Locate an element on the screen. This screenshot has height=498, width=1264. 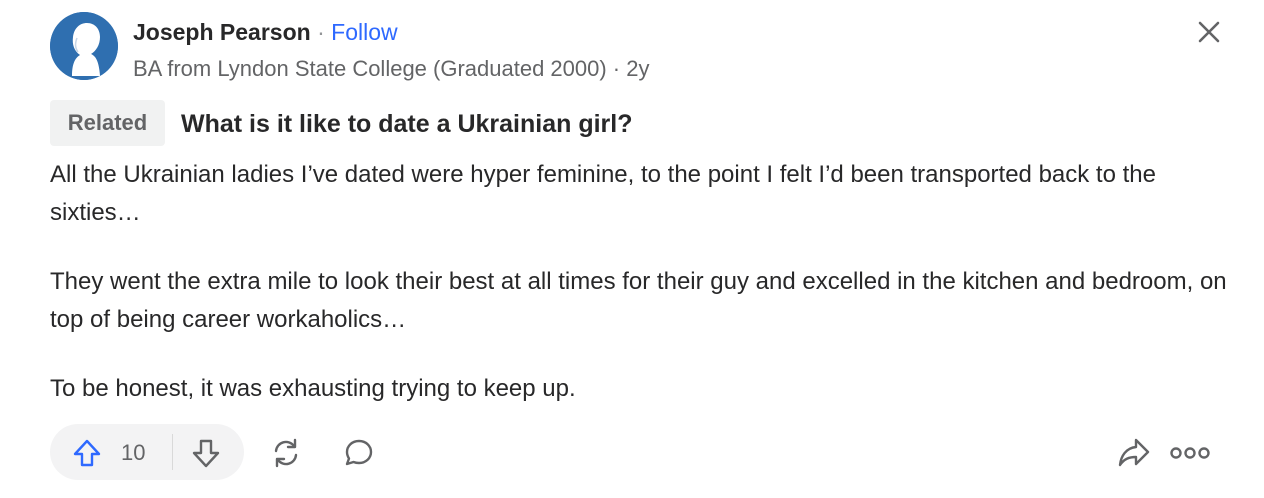
follow-button: Follow is located at coordinates (364, 32).